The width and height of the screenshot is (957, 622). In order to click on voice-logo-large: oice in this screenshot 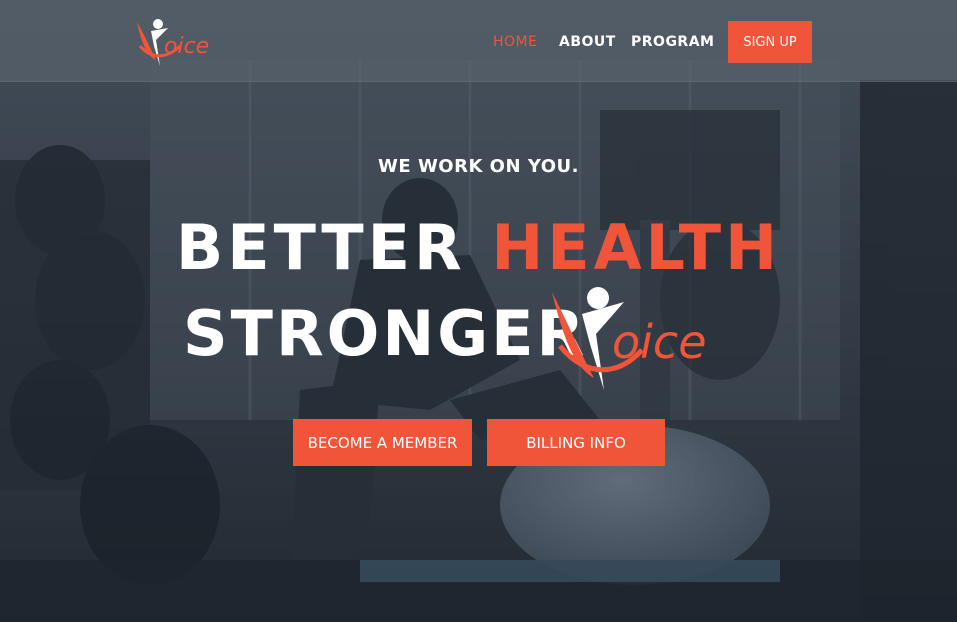, I will do `click(629, 338)`.